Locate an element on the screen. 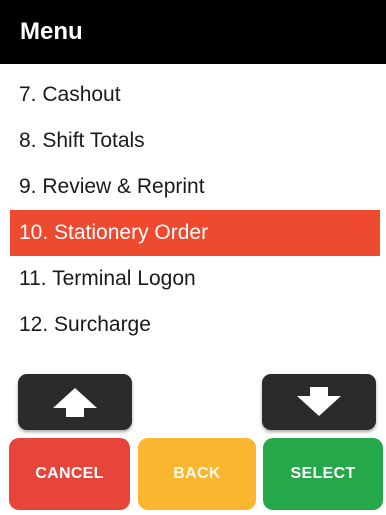 This screenshot has height=515, width=386. arrow-down-icon is located at coordinates (319, 401).